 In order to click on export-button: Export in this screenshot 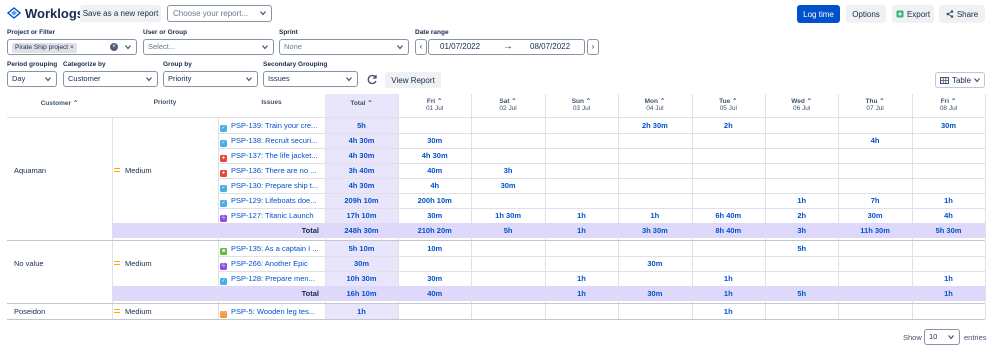, I will do `click(913, 14)`.